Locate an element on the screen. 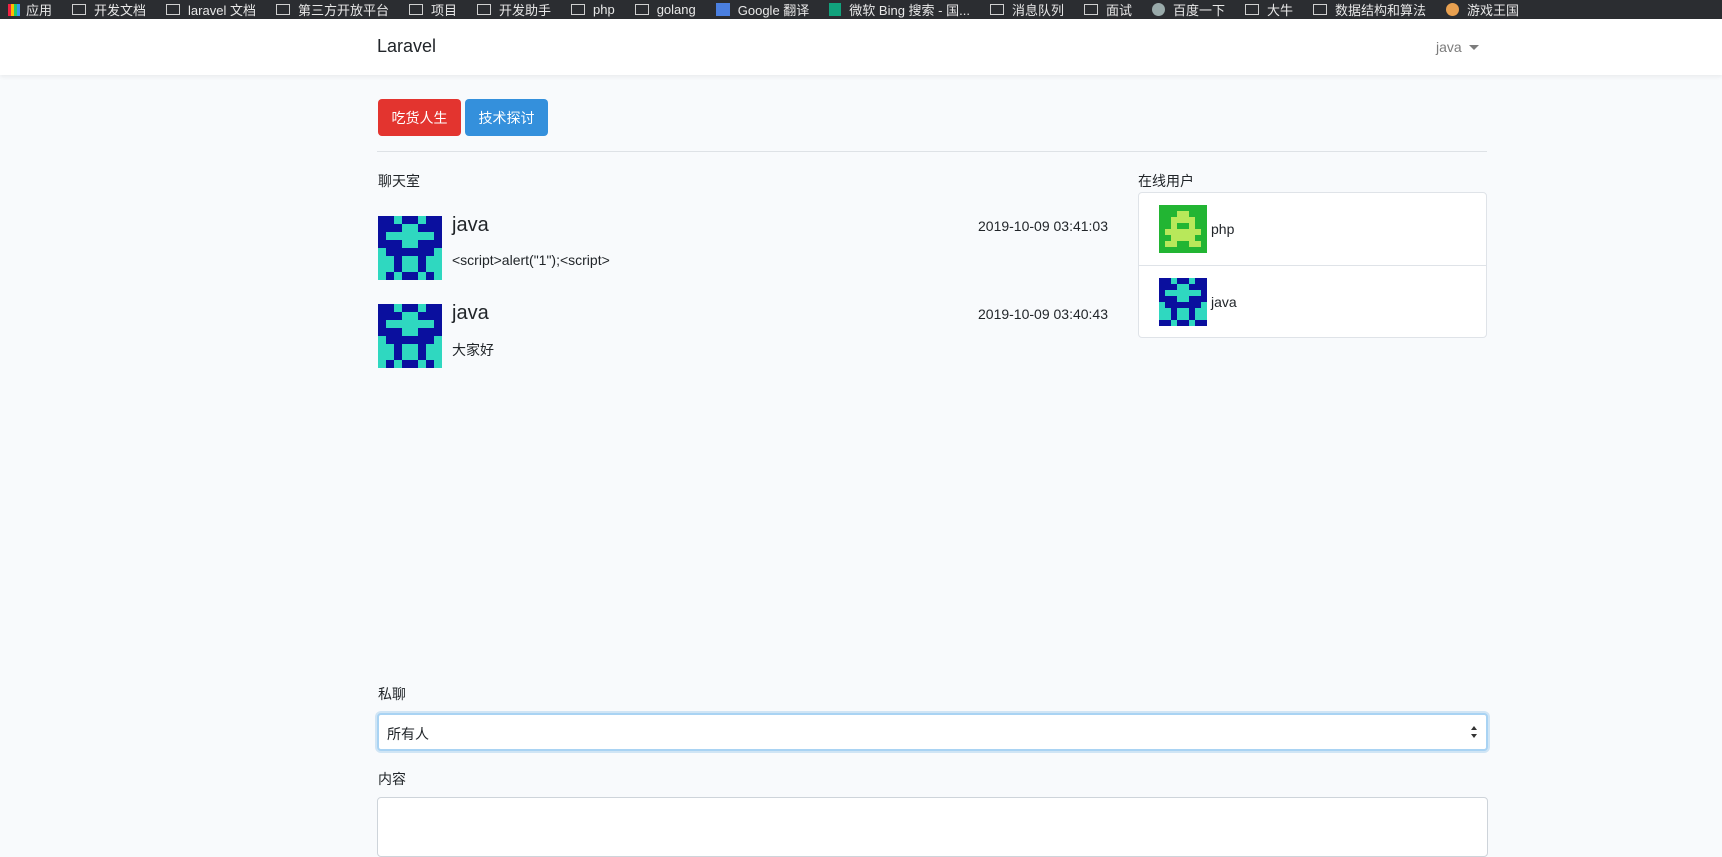 This screenshot has width=1722, height=857. bookmark-baidu: 百度一下 is located at coordinates (1190, 9).